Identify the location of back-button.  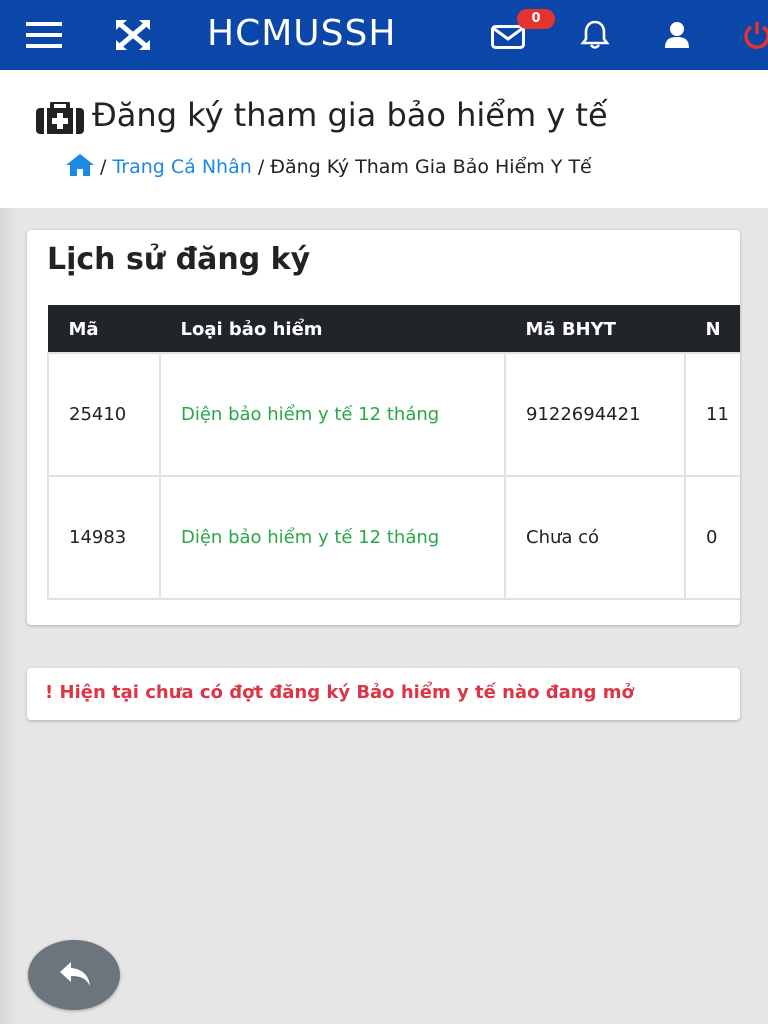
(74, 975).